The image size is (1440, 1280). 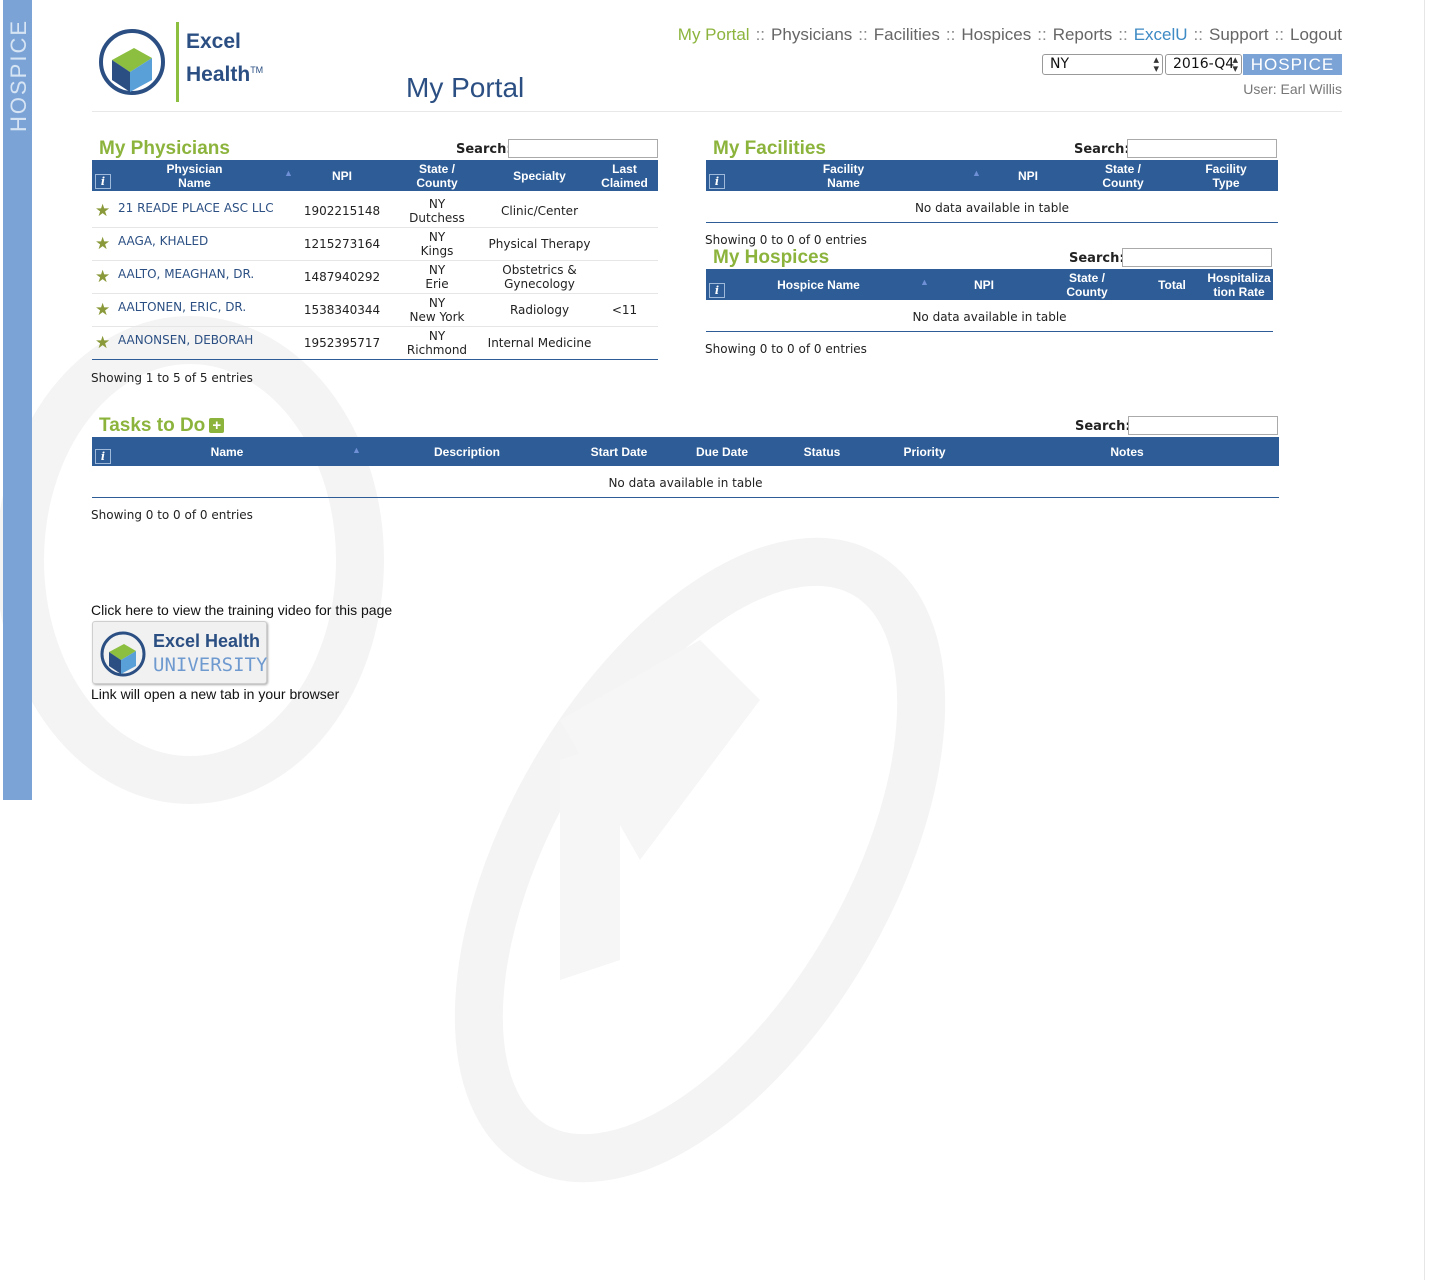 What do you see at coordinates (685, 483) in the screenshot?
I see `tasks-empty-row: No data available in table` at bounding box center [685, 483].